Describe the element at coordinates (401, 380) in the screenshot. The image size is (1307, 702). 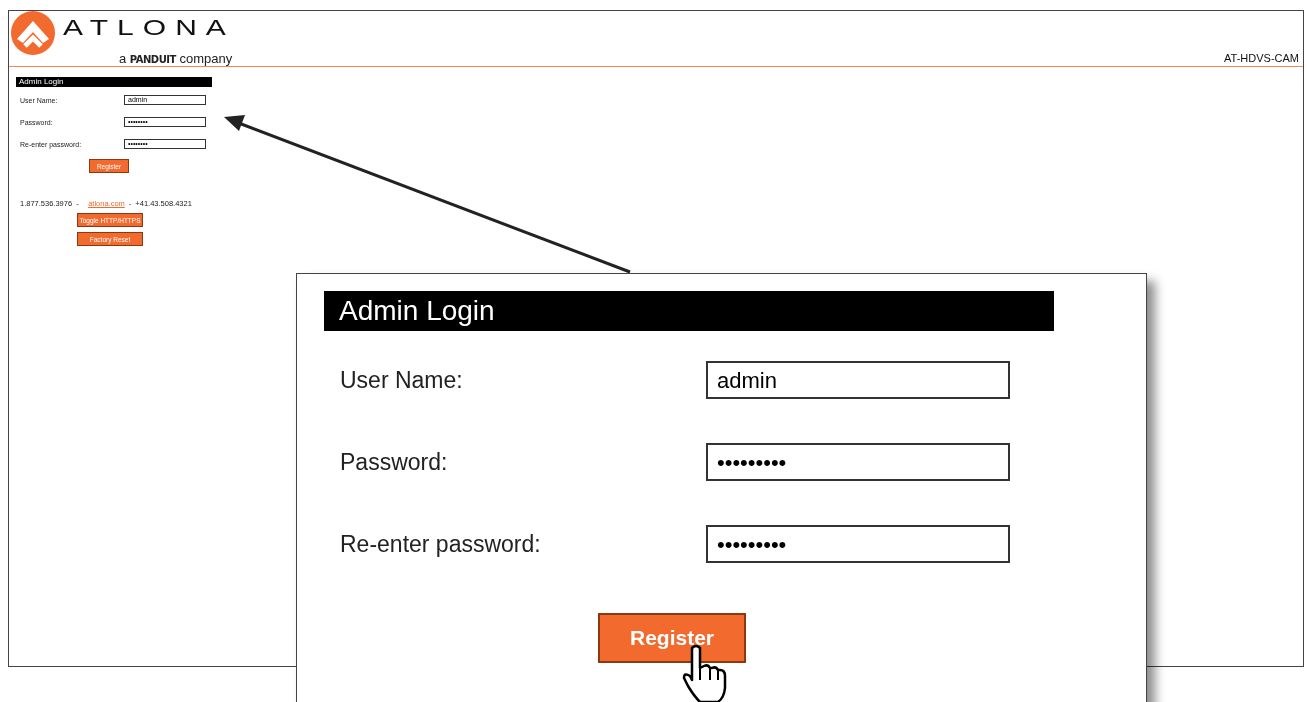
I see `field-label: User Name:` at that location.